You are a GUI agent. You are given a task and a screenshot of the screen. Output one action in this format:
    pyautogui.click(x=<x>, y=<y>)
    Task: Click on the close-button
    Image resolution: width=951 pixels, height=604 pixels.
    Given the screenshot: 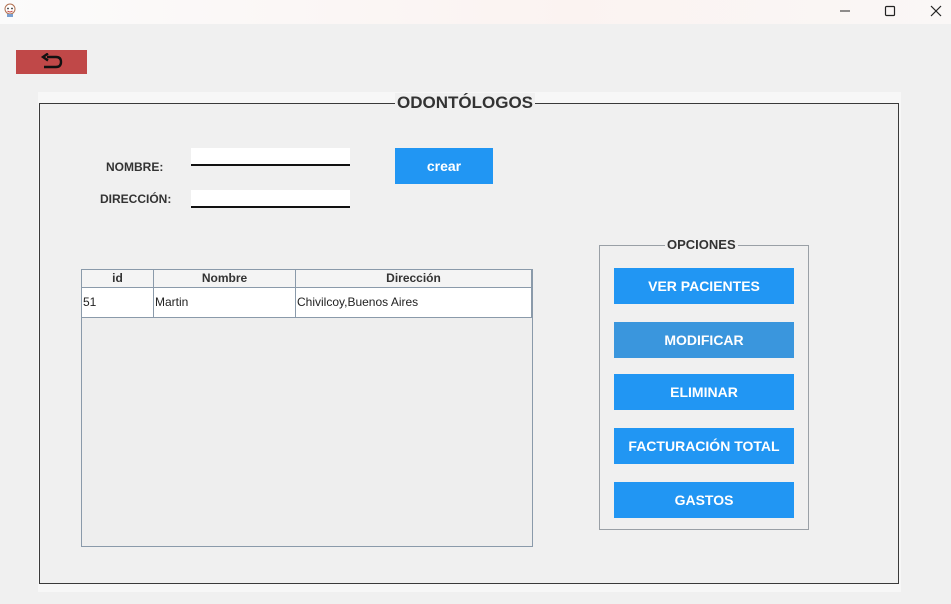 What is the action you would take?
    pyautogui.click(x=932, y=11)
    